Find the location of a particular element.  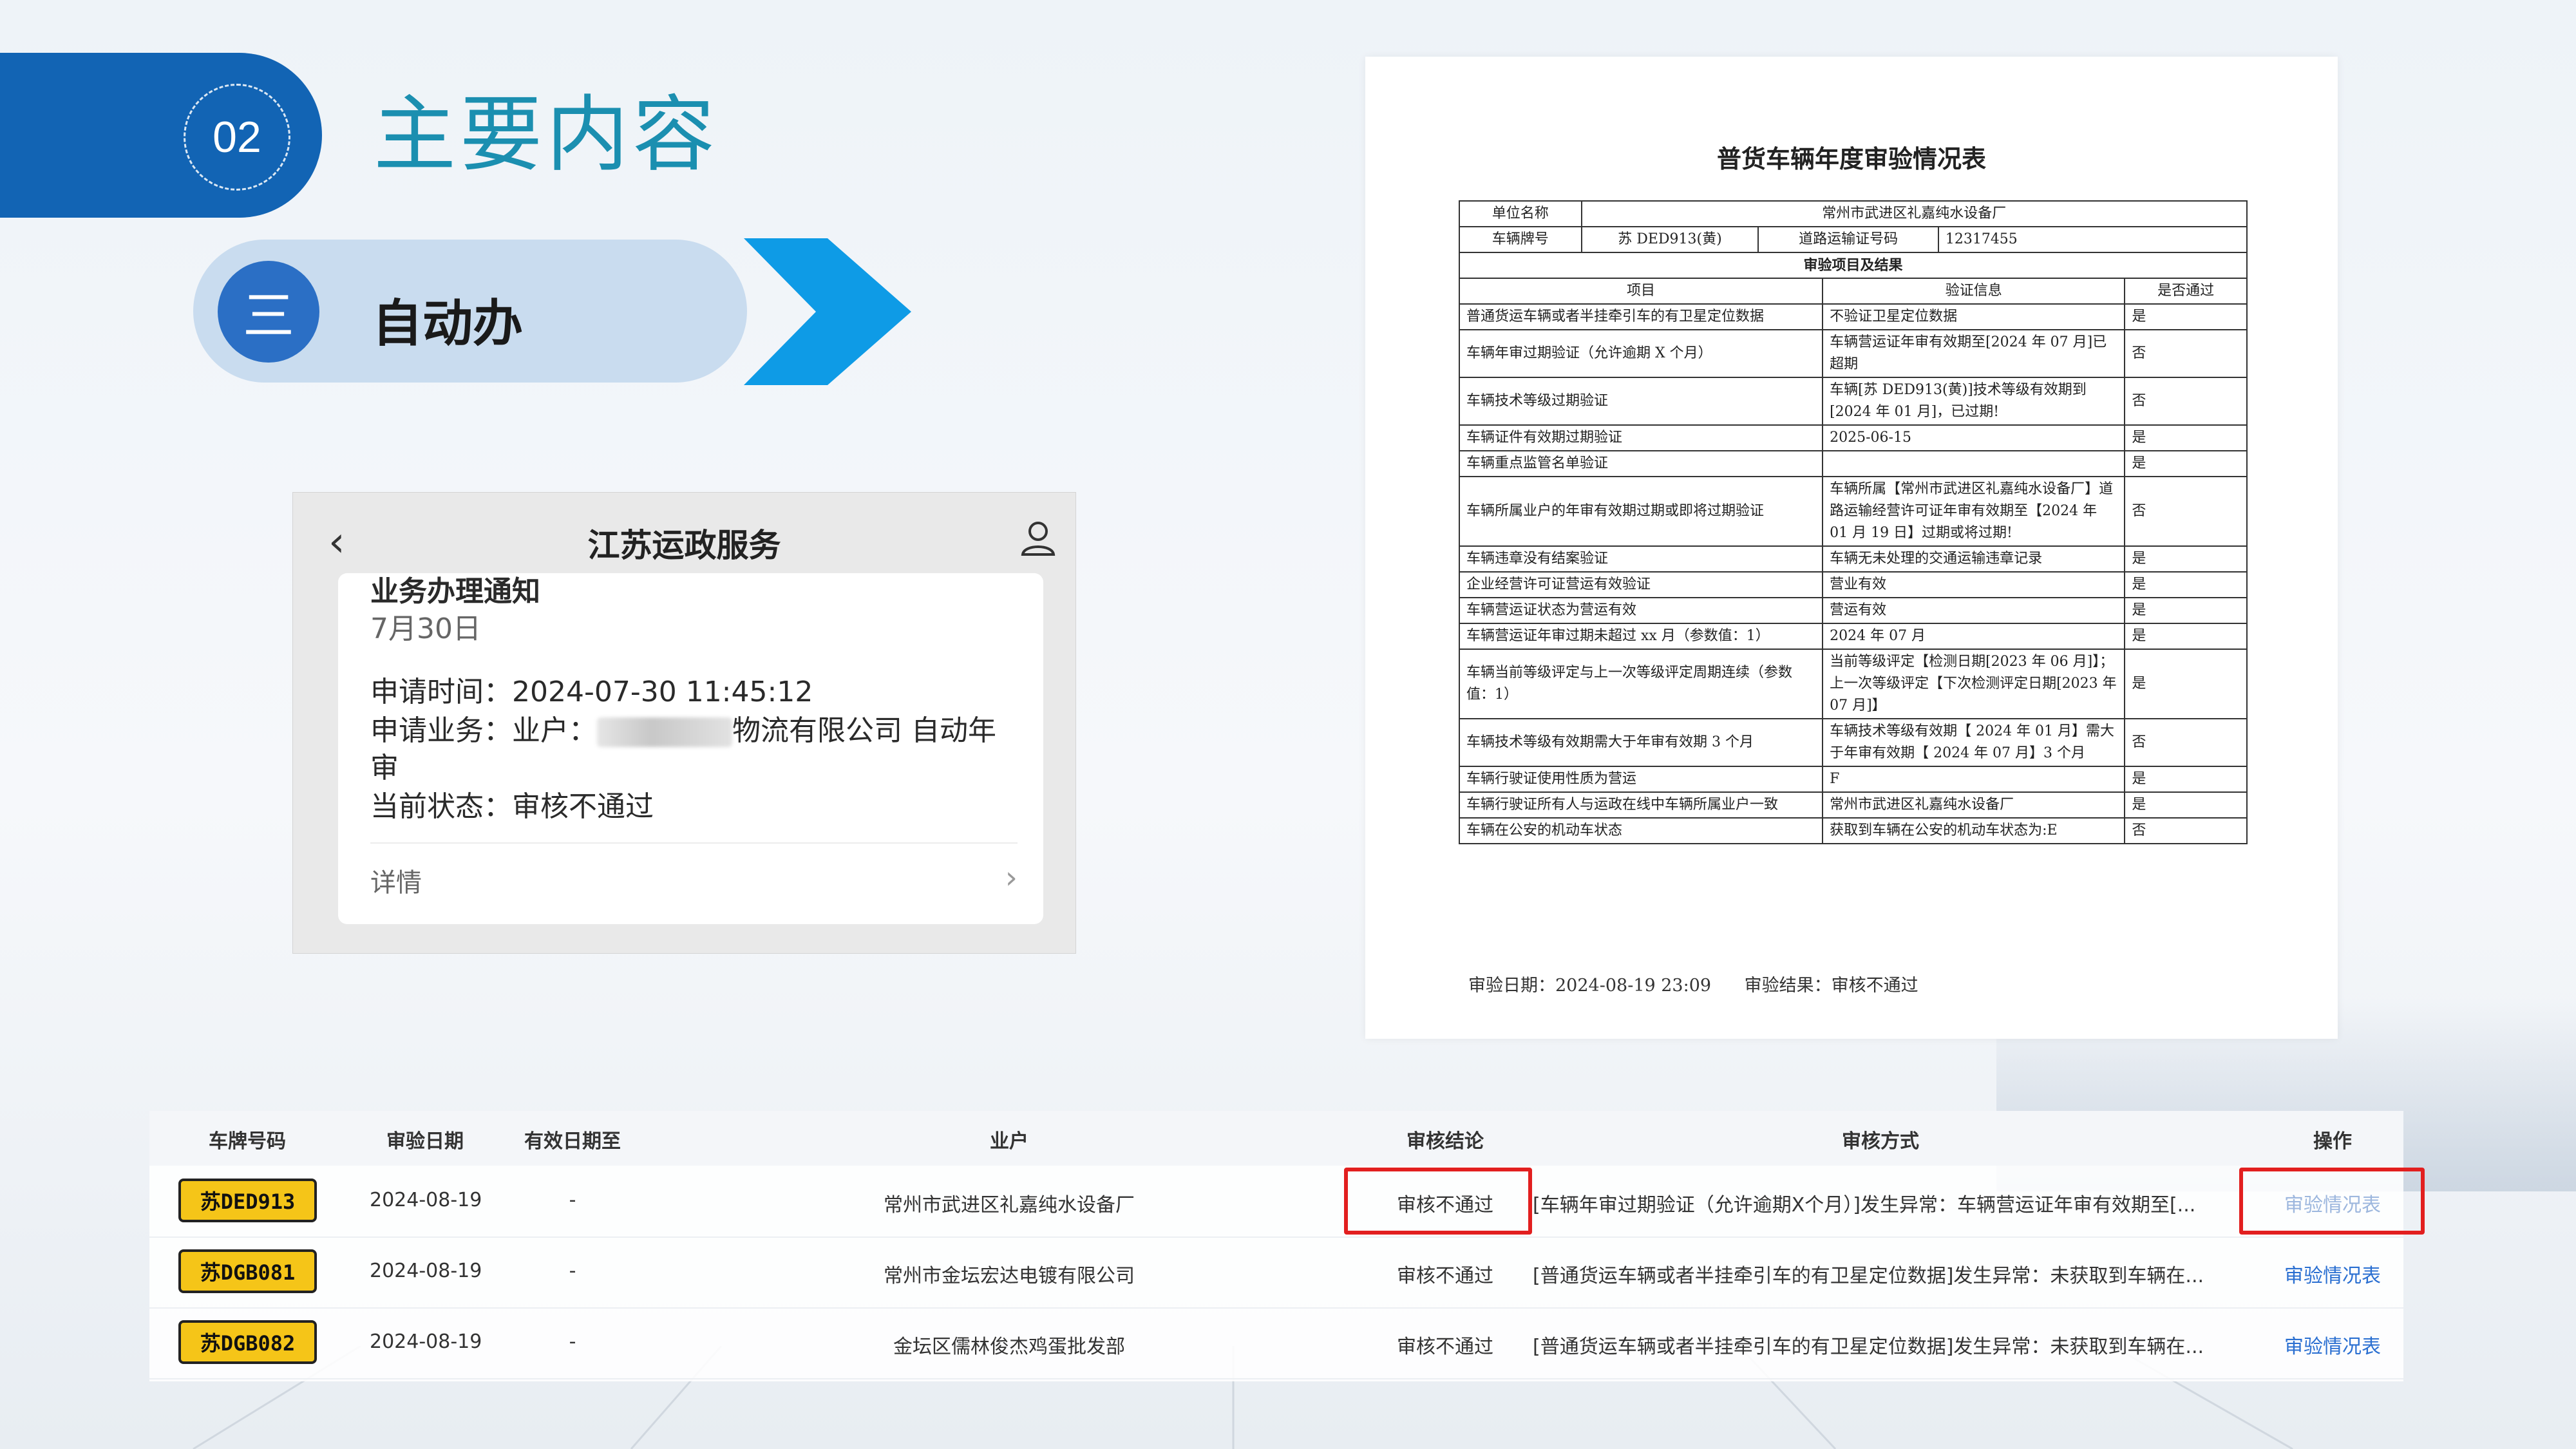

notification-heading: 业务办理通知 is located at coordinates (455, 591).